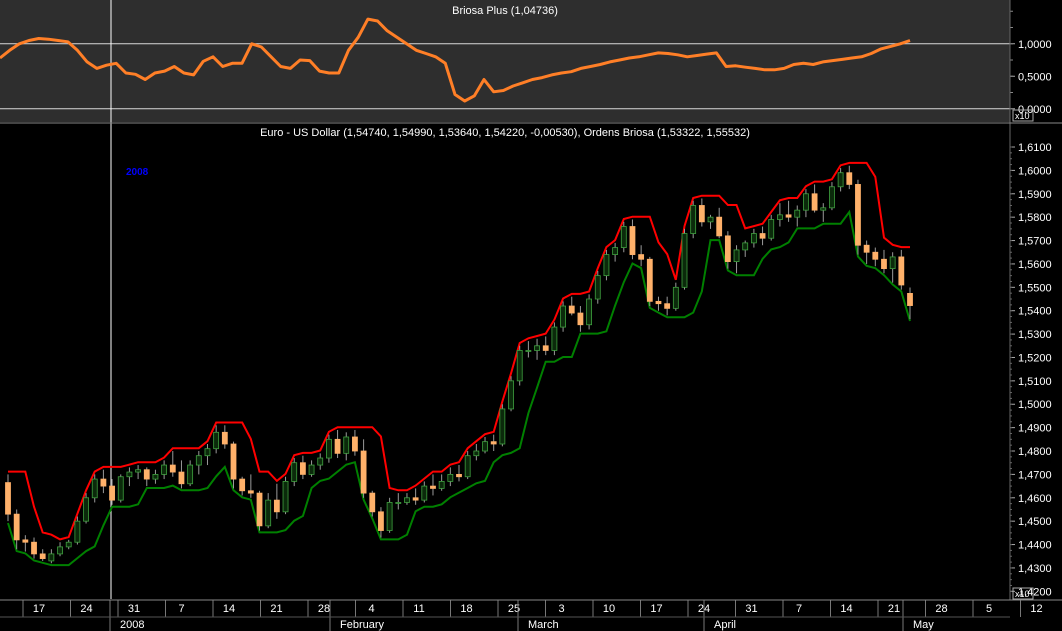 Image resolution: width=1062 pixels, height=631 pixels. Describe the element at coordinates (132, 625) in the screenshot. I see `month-label: 2008` at that location.